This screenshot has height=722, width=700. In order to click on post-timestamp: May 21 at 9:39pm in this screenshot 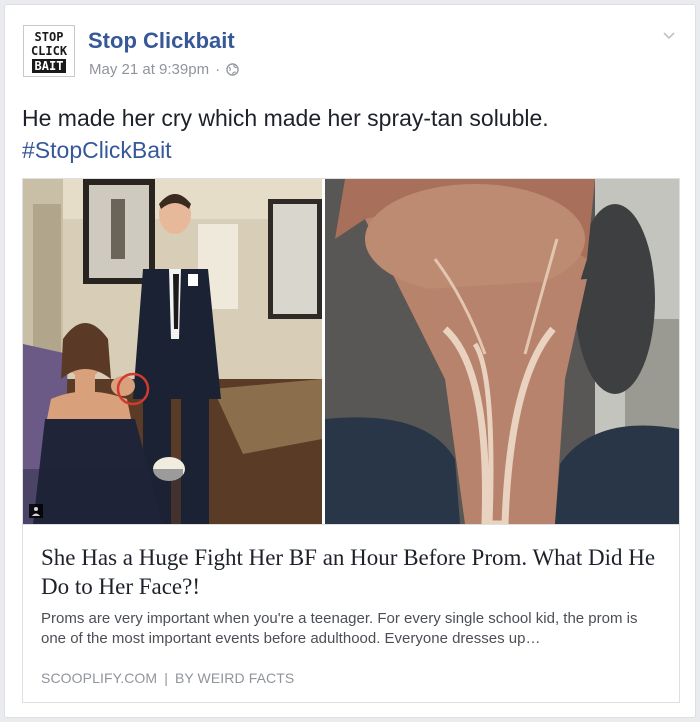, I will do `click(149, 69)`.